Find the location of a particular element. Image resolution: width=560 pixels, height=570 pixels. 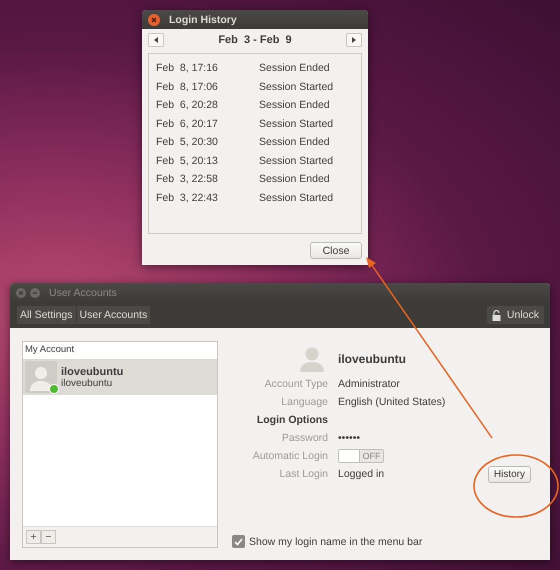

field-label: Account Type is located at coordinates (296, 384).